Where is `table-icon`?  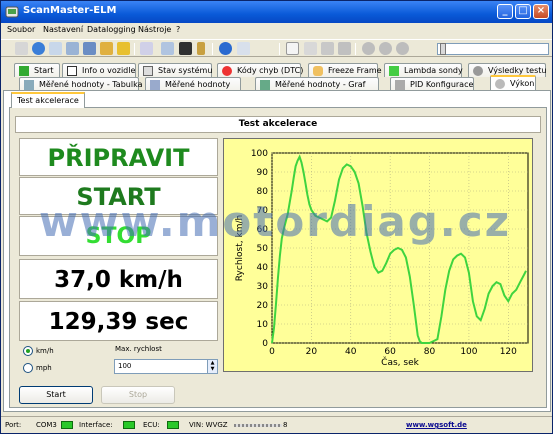 table-icon is located at coordinates (29, 85).